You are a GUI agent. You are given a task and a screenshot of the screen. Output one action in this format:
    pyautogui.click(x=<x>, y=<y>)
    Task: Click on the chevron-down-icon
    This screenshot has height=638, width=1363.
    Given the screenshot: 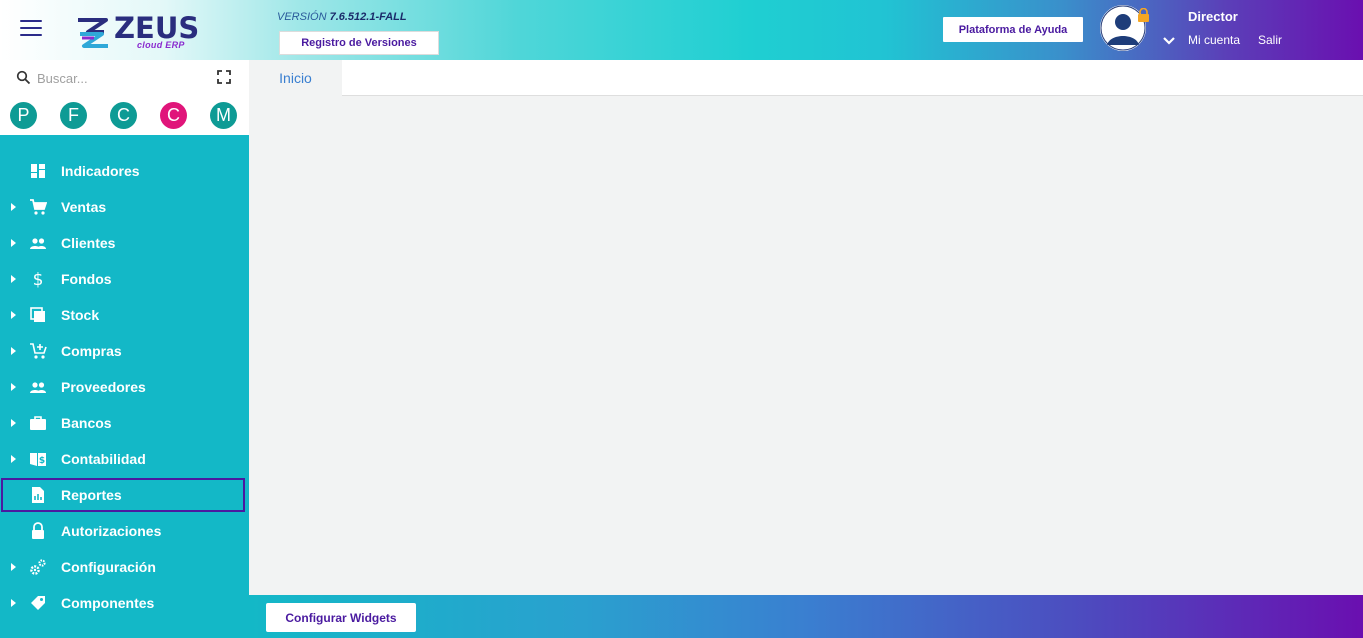 What is the action you would take?
    pyautogui.click(x=1169, y=40)
    